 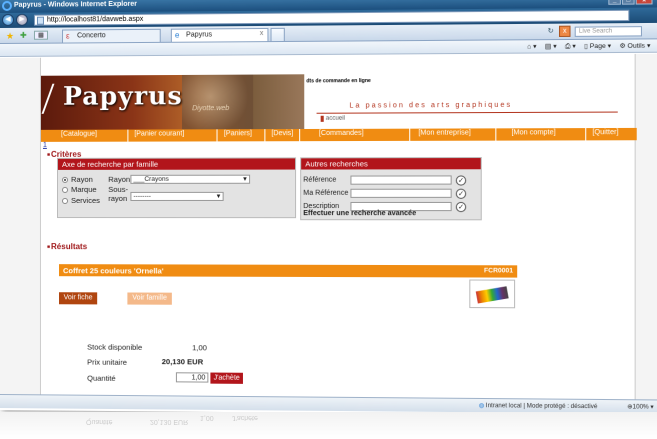 What do you see at coordinates (182, 362) in the screenshot?
I see `price-value: 20,130 EUR` at bounding box center [182, 362].